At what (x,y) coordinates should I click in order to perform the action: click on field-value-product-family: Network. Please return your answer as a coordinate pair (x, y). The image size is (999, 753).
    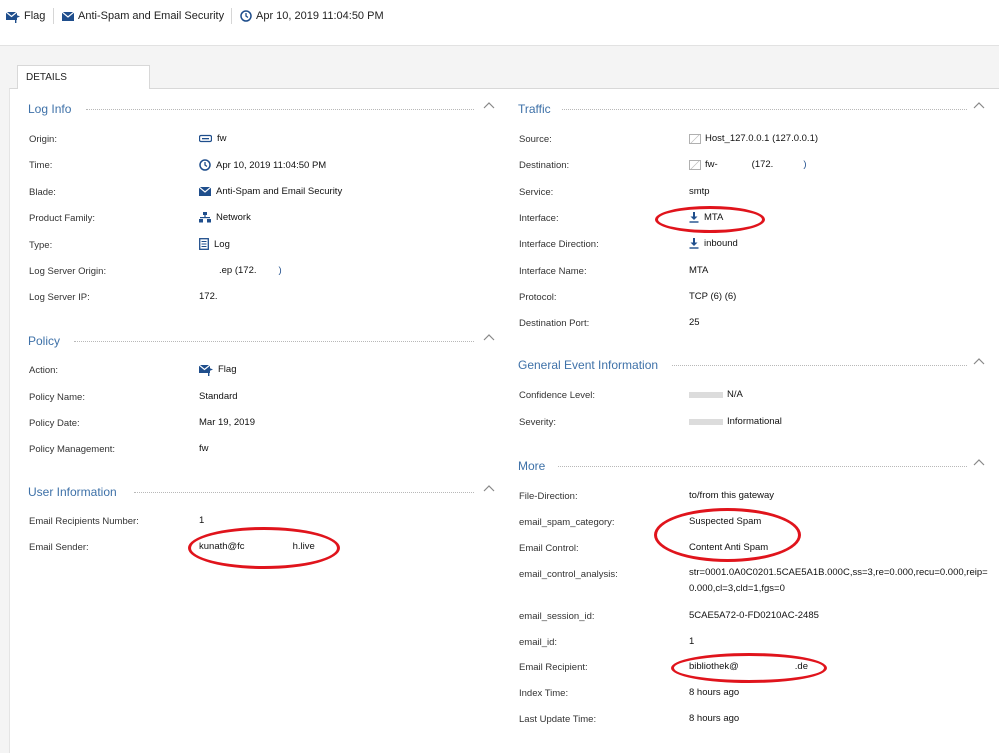
    Looking at the image, I should click on (225, 217).